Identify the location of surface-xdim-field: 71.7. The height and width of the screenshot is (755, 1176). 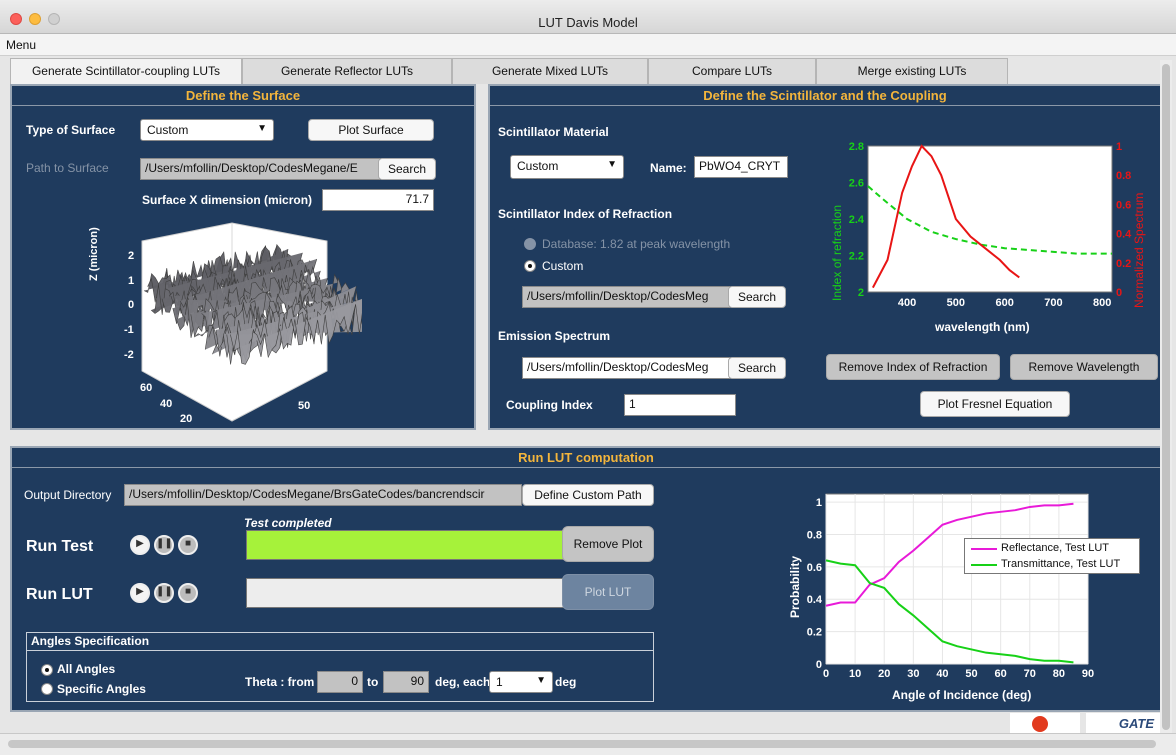
(378, 200).